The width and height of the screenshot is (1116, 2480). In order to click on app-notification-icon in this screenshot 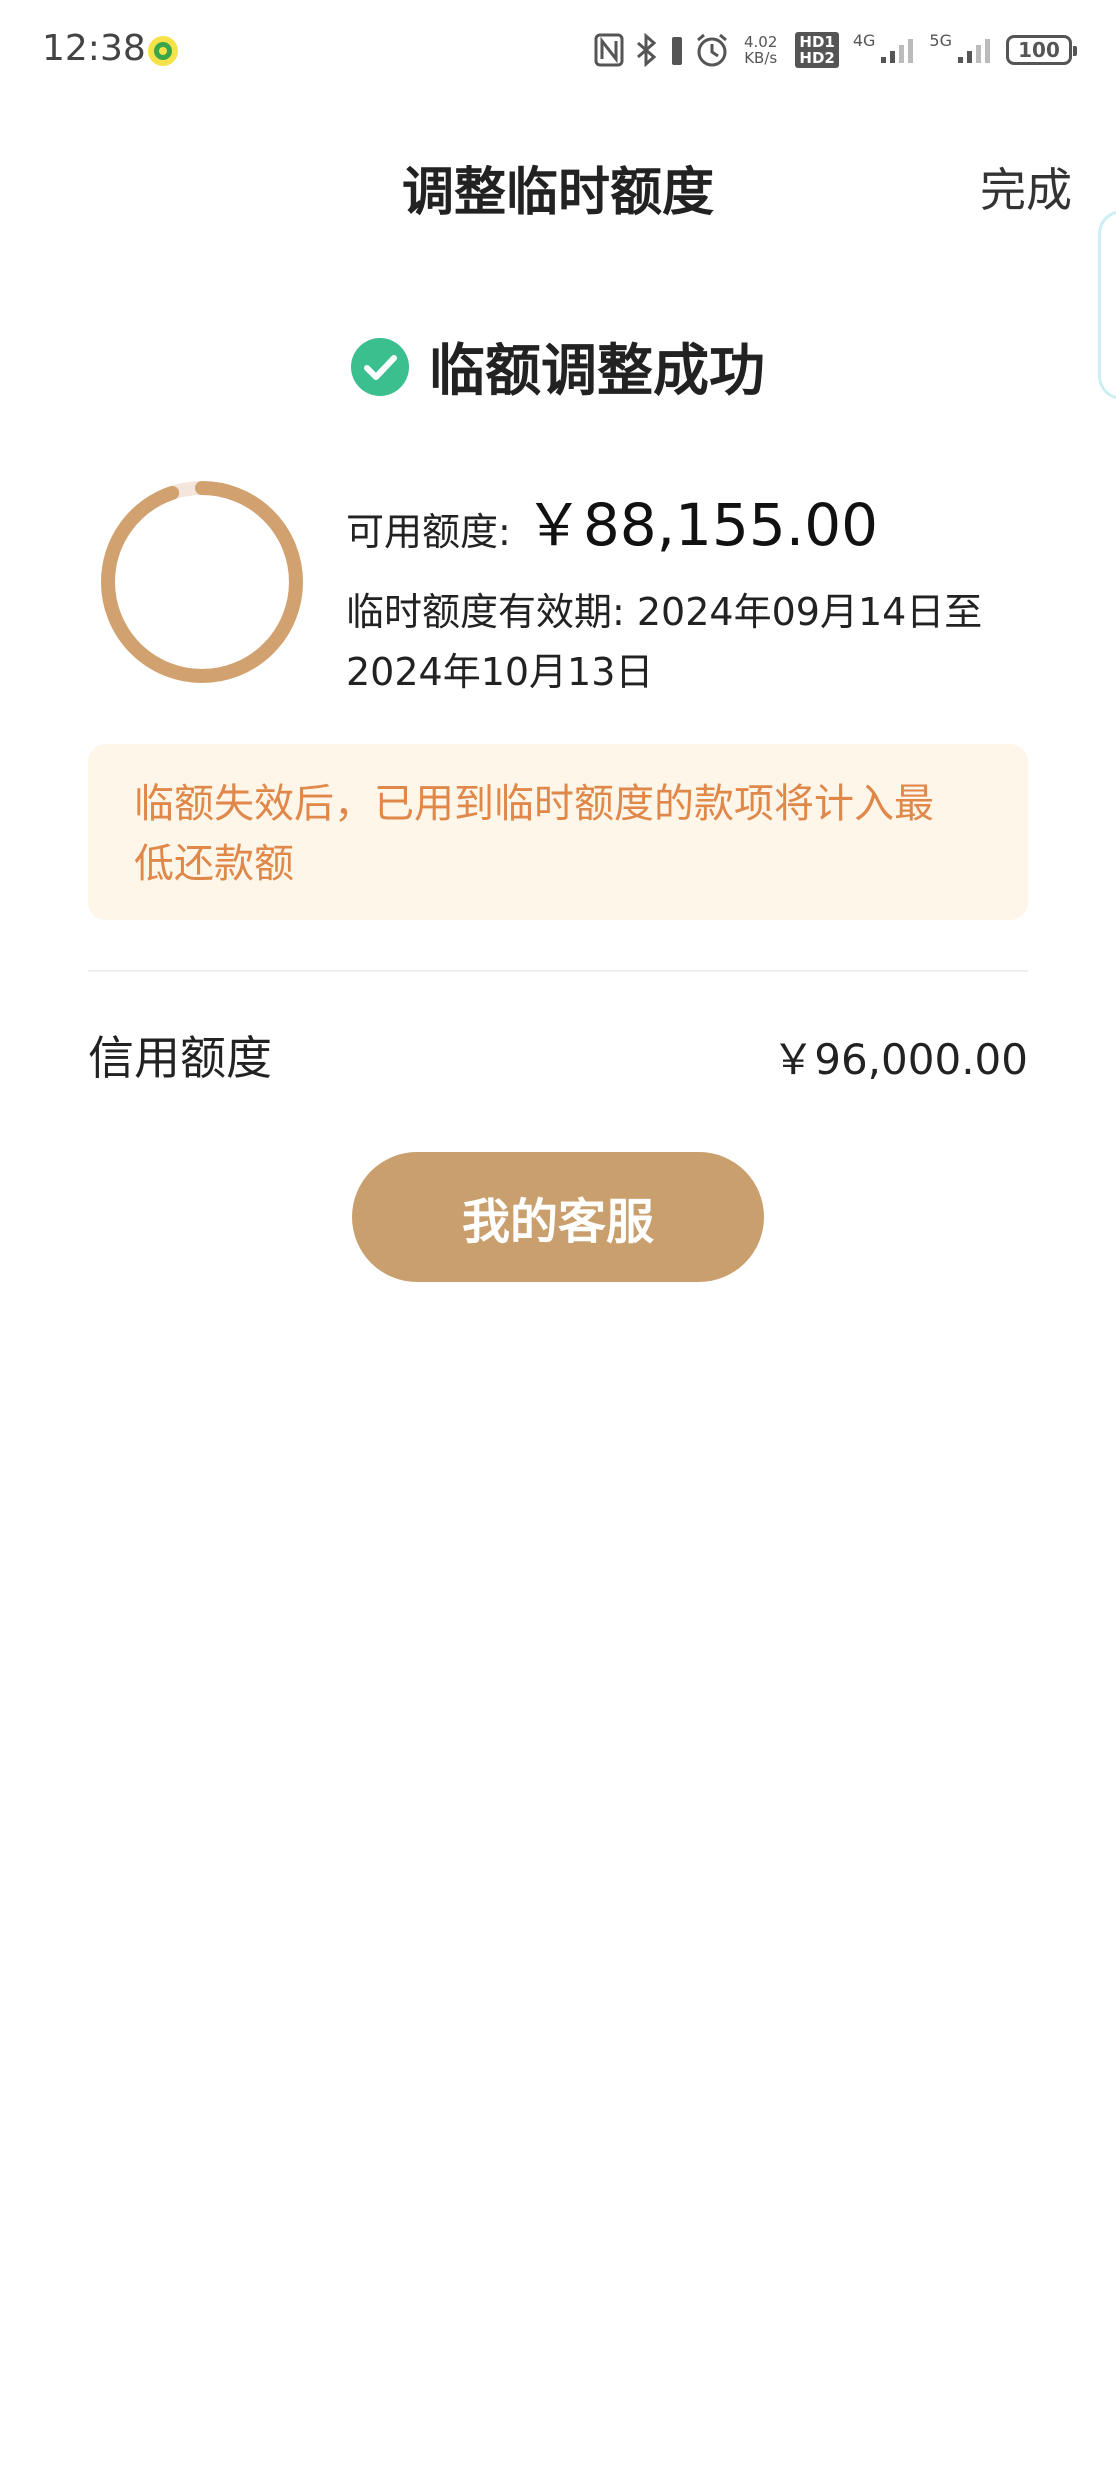, I will do `click(163, 51)`.